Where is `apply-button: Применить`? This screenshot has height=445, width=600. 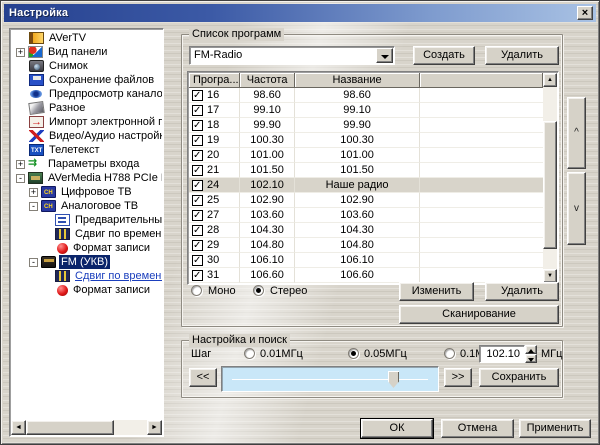 apply-button: Применить is located at coordinates (555, 428).